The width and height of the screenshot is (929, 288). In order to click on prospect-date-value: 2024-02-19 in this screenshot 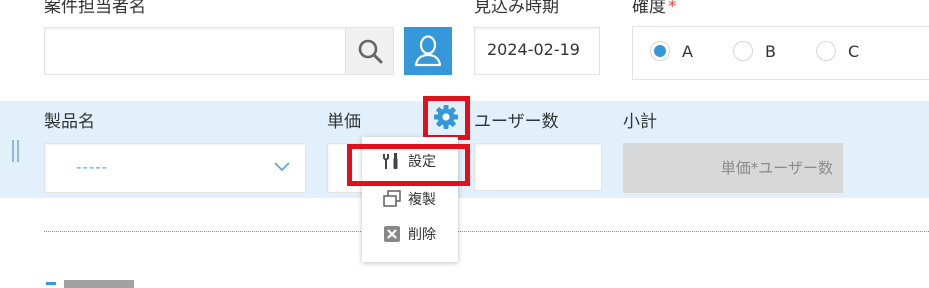, I will do `click(533, 49)`.